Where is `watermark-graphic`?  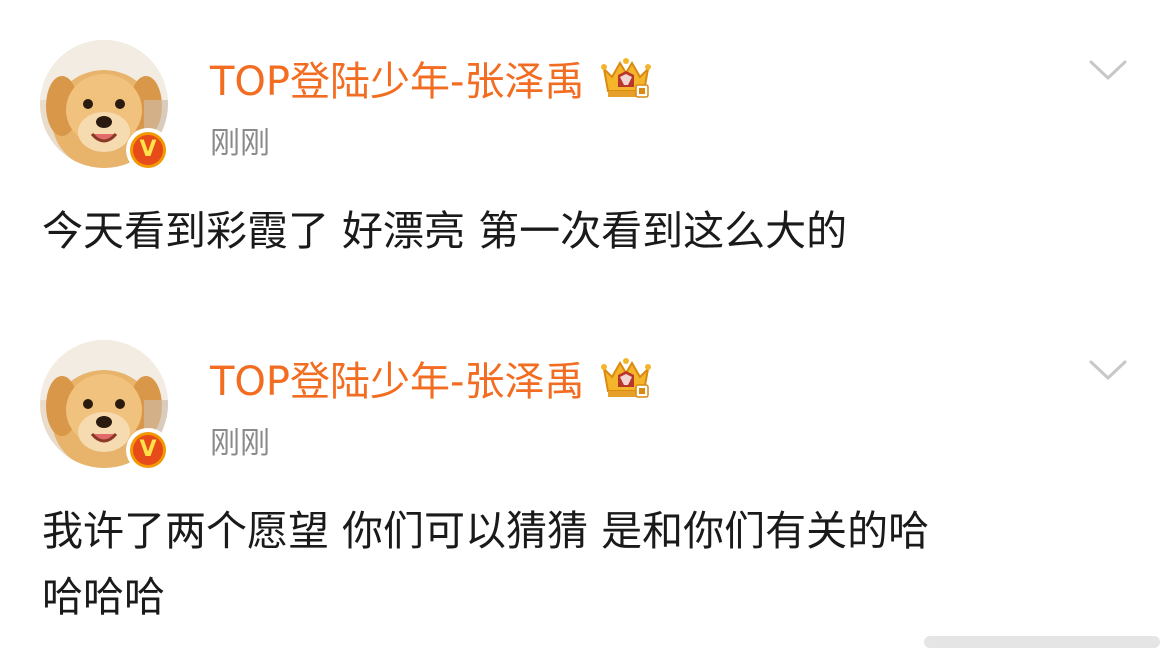
watermark-graphic is located at coordinates (1042, 642).